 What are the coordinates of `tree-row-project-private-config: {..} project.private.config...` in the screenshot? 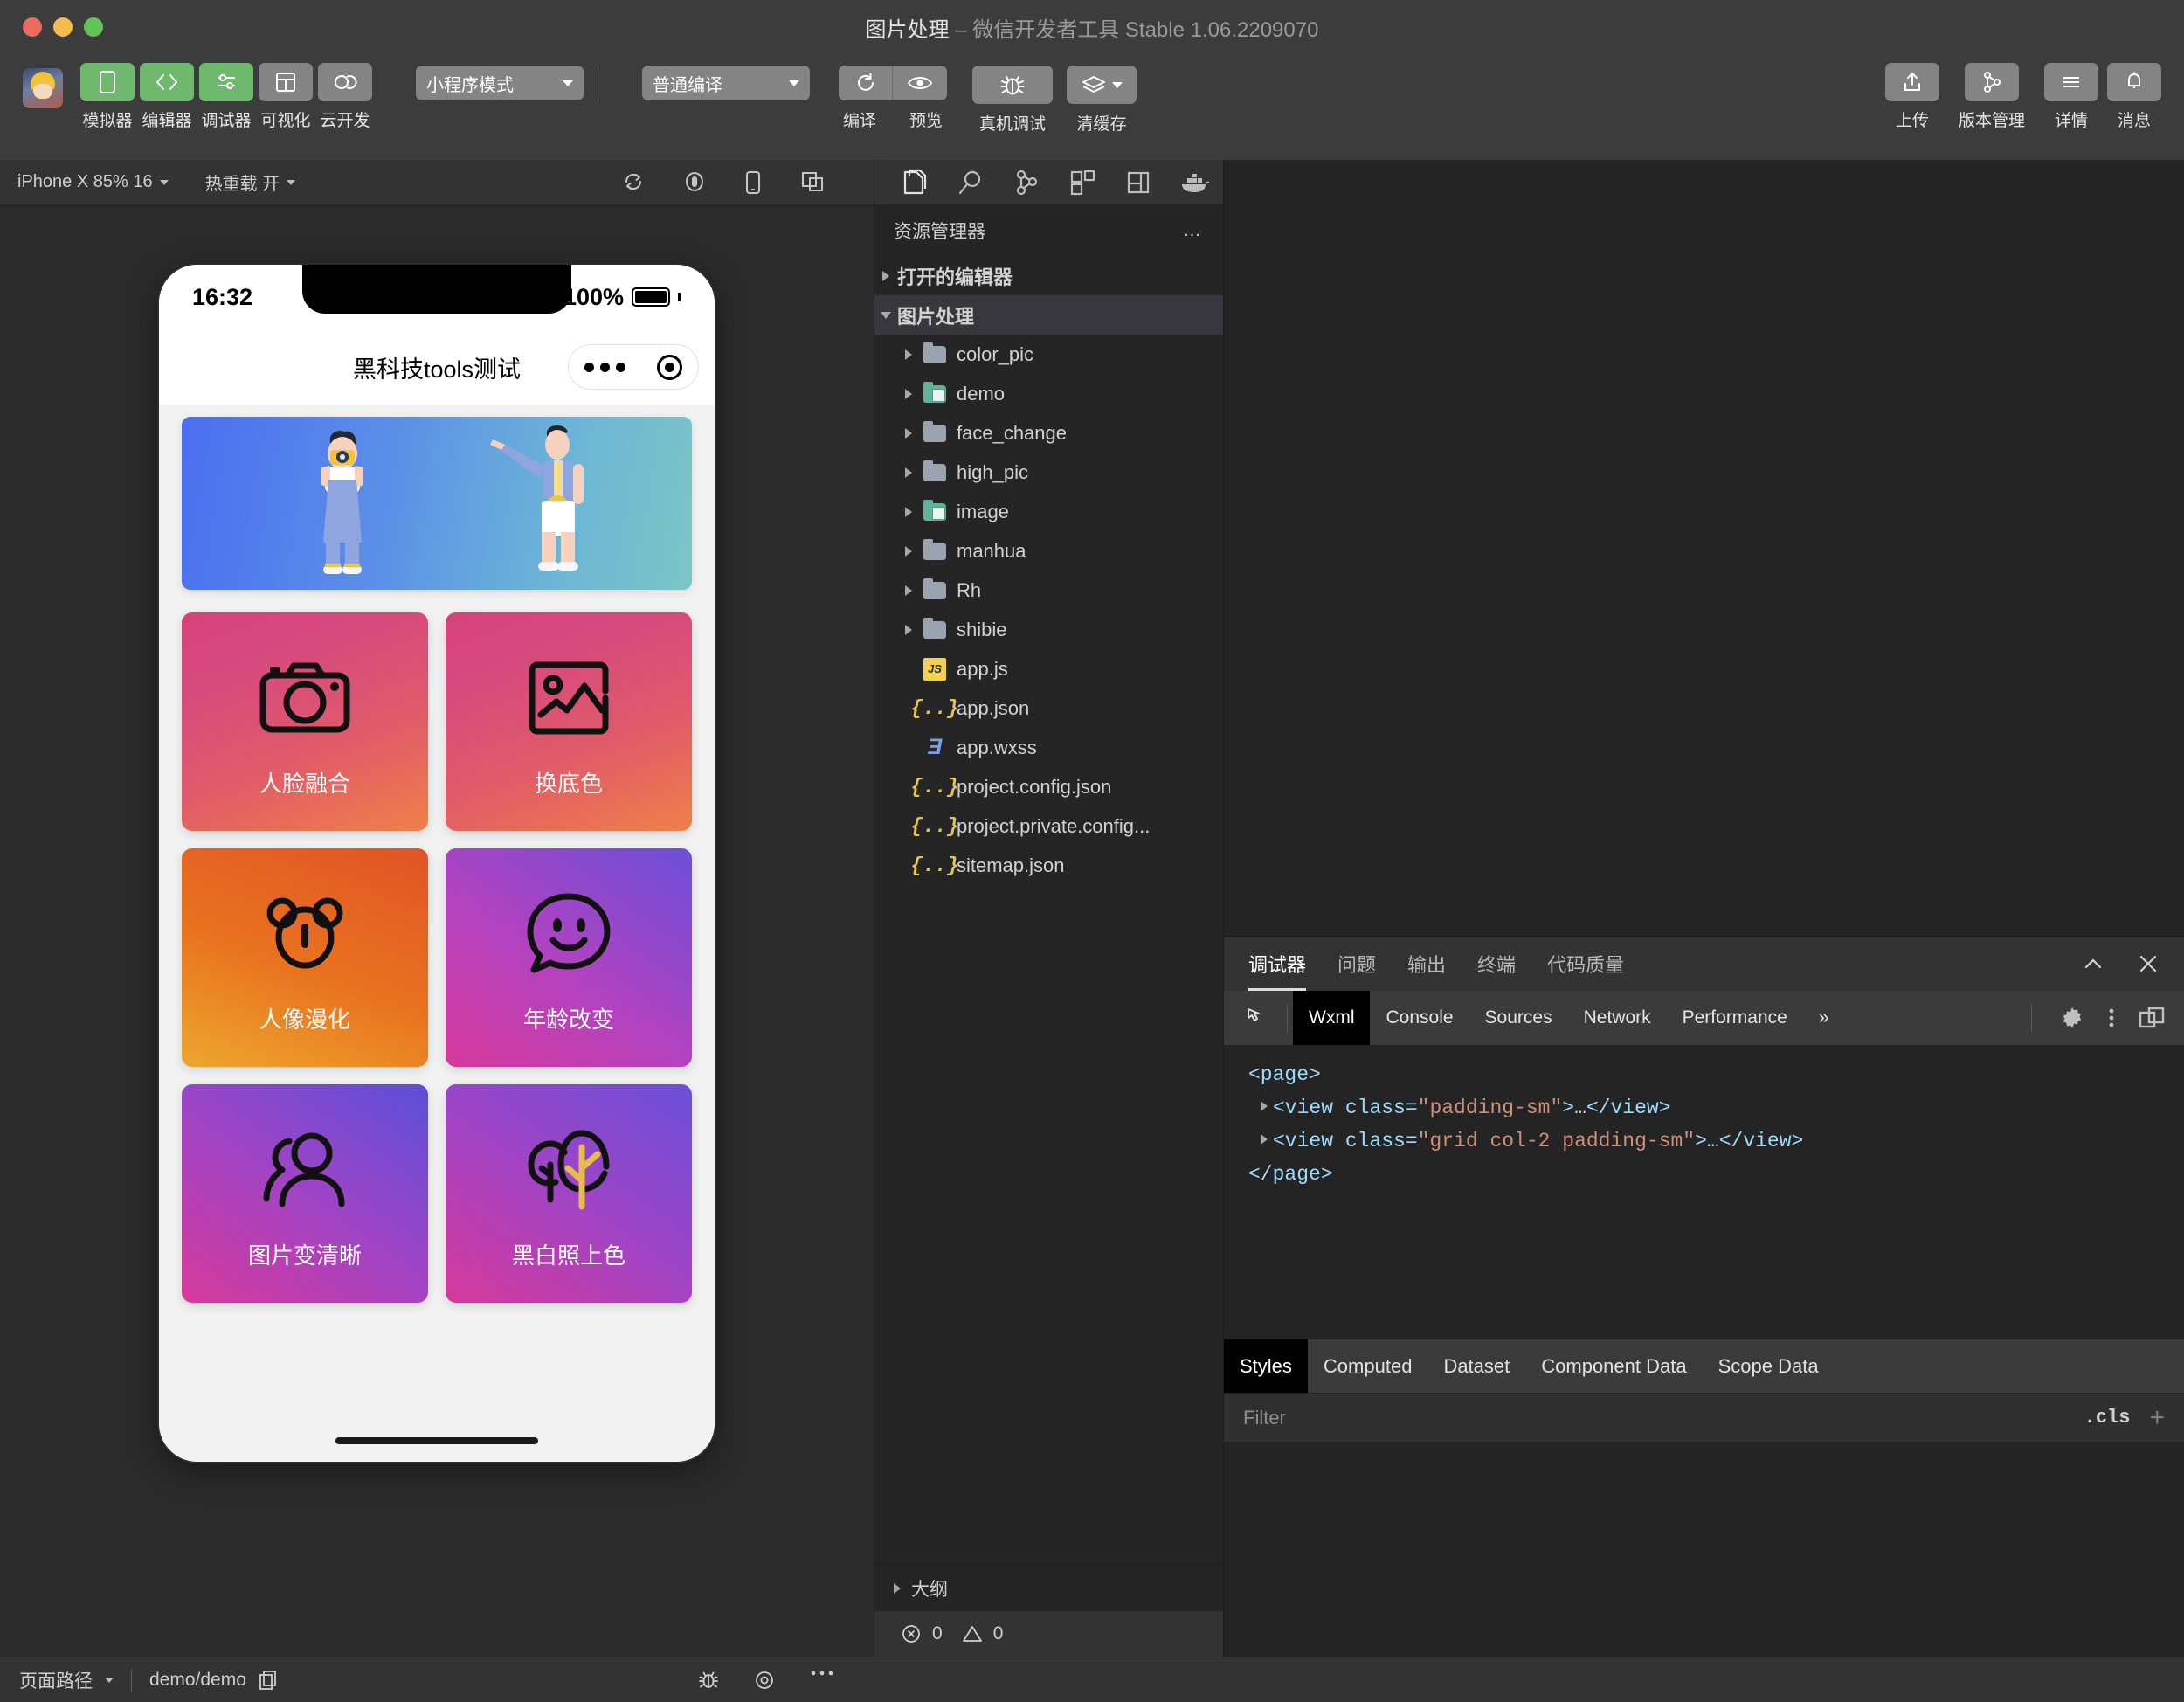 It's located at (1048, 826).